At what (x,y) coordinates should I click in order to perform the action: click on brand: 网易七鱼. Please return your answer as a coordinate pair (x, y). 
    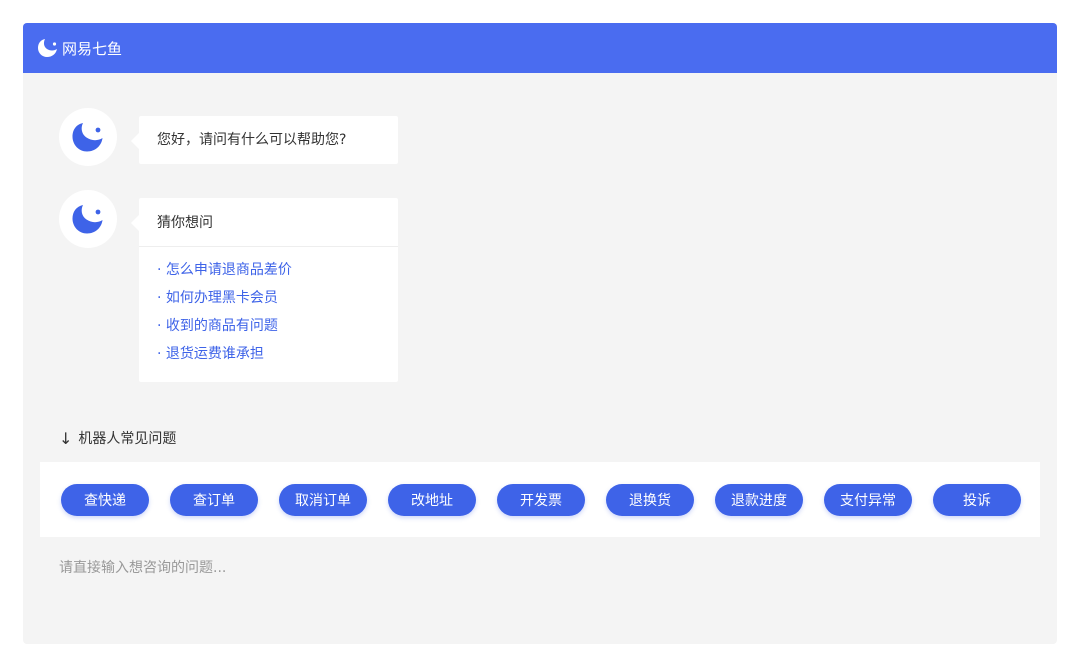
    Looking at the image, I should click on (79, 48).